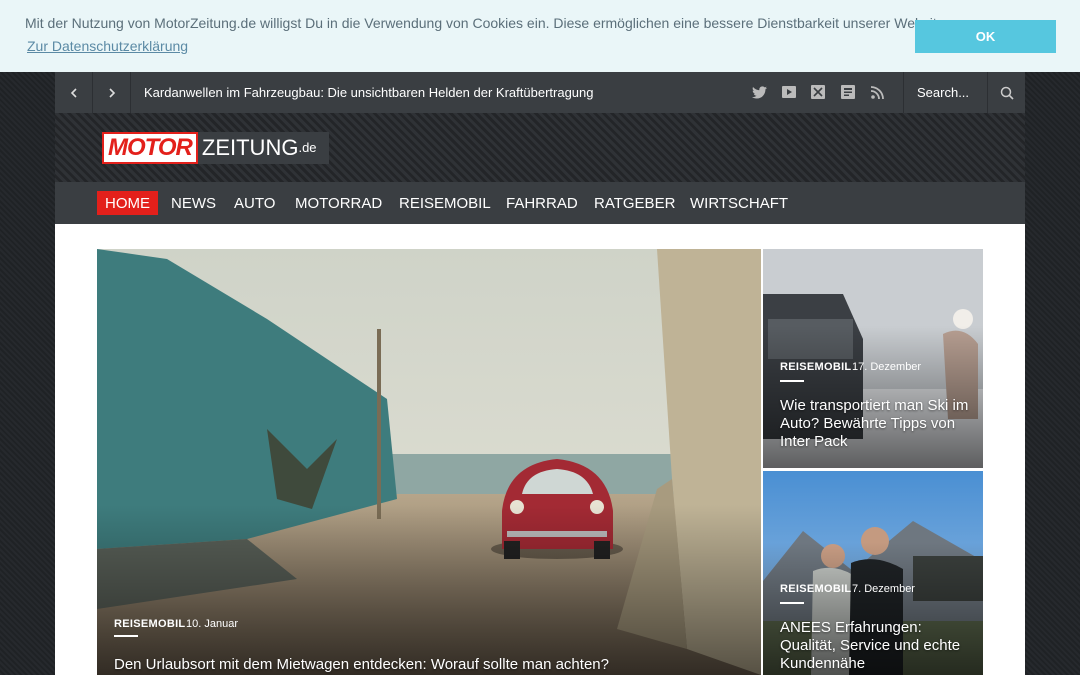  I want to click on site-header: MOTOR ZEITUNG .de, so click(540, 147).